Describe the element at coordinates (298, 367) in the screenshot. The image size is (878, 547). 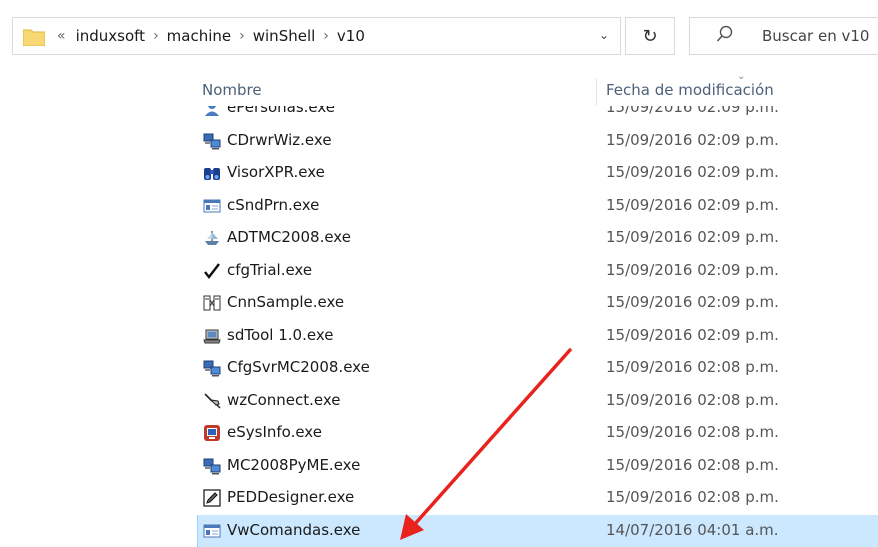
I see `file-name: CfgSvrMC2008.exe` at that location.